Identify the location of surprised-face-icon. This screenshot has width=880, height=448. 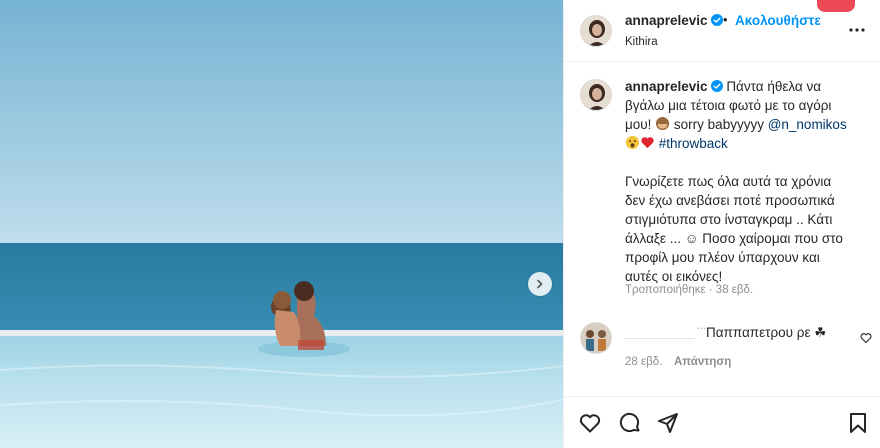
(632, 142).